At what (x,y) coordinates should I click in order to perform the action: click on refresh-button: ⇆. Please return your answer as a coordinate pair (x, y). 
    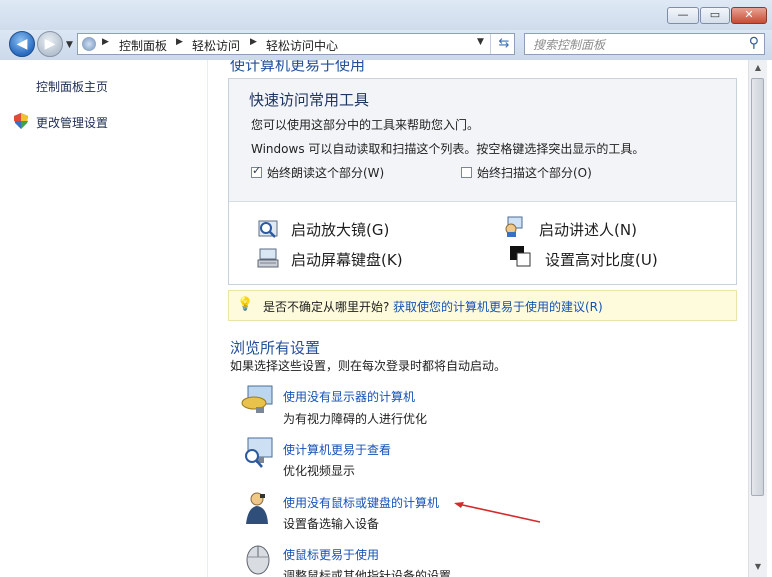
    Looking at the image, I should click on (503, 44).